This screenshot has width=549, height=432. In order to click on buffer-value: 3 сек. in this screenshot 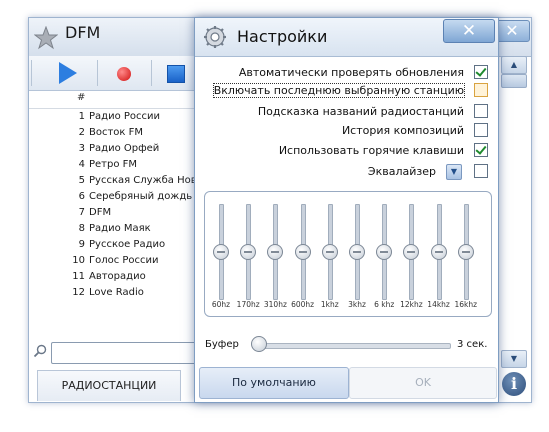, I will do `click(472, 344)`.